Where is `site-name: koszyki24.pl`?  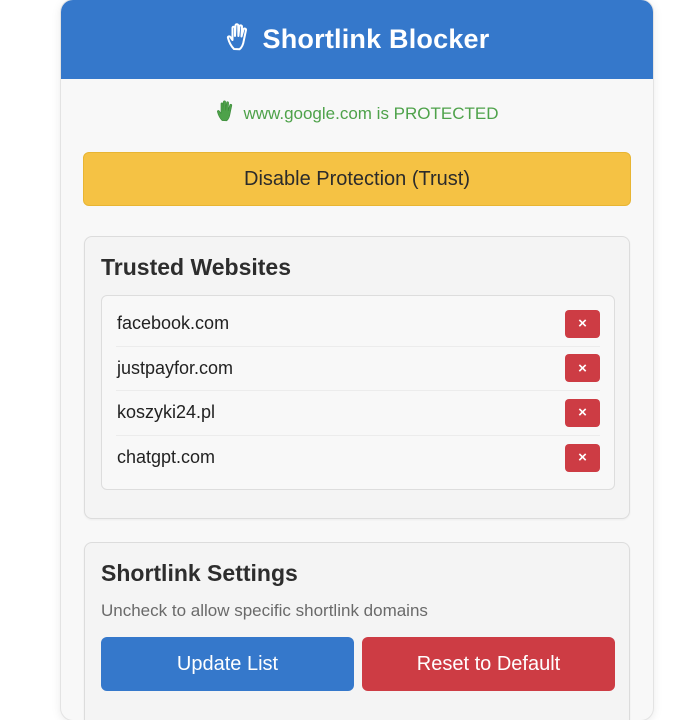 site-name: koszyki24.pl is located at coordinates (166, 412).